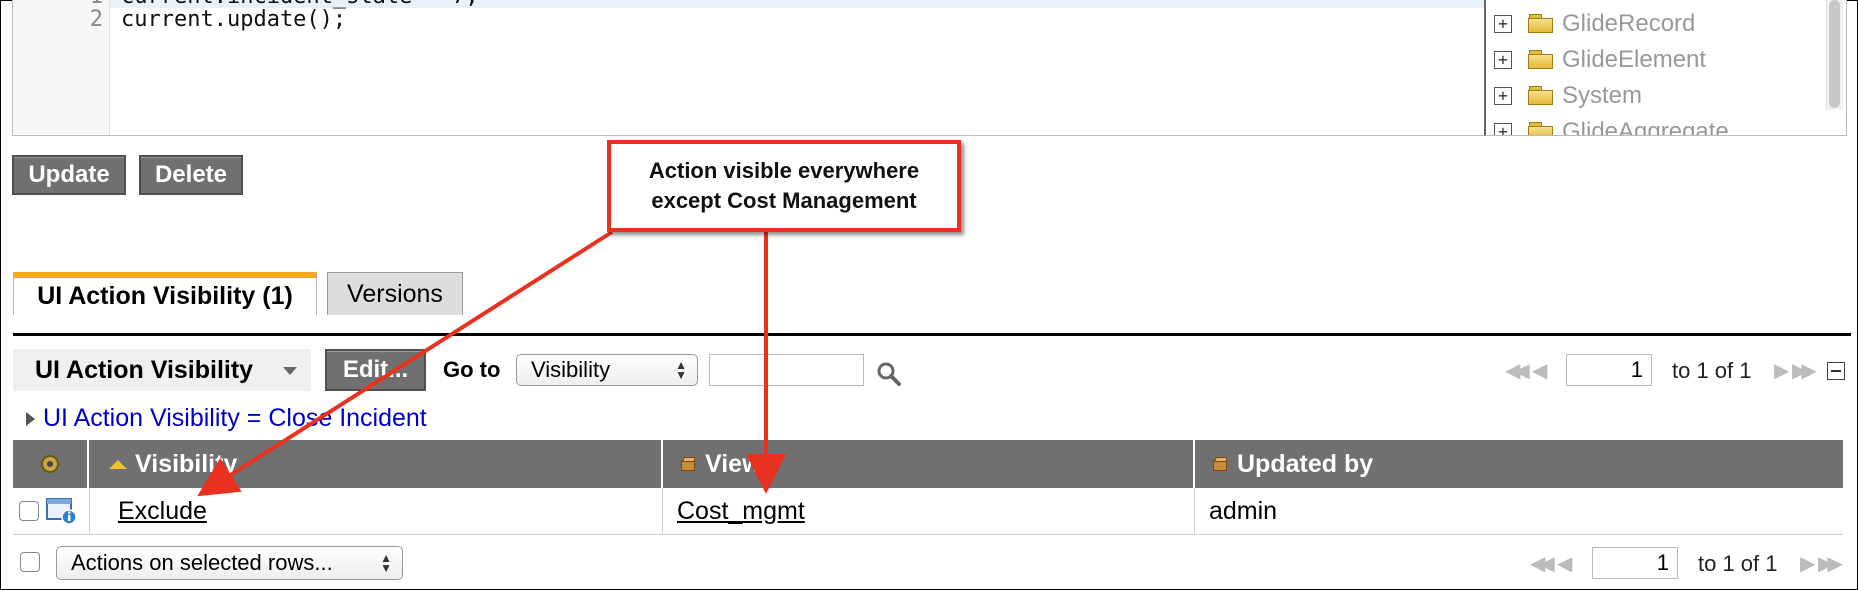 The height and width of the screenshot is (590, 1858). Describe the element at coordinates (784, 170) in the screenshot. I see `callout-line: Action visible everywhere` at that location.